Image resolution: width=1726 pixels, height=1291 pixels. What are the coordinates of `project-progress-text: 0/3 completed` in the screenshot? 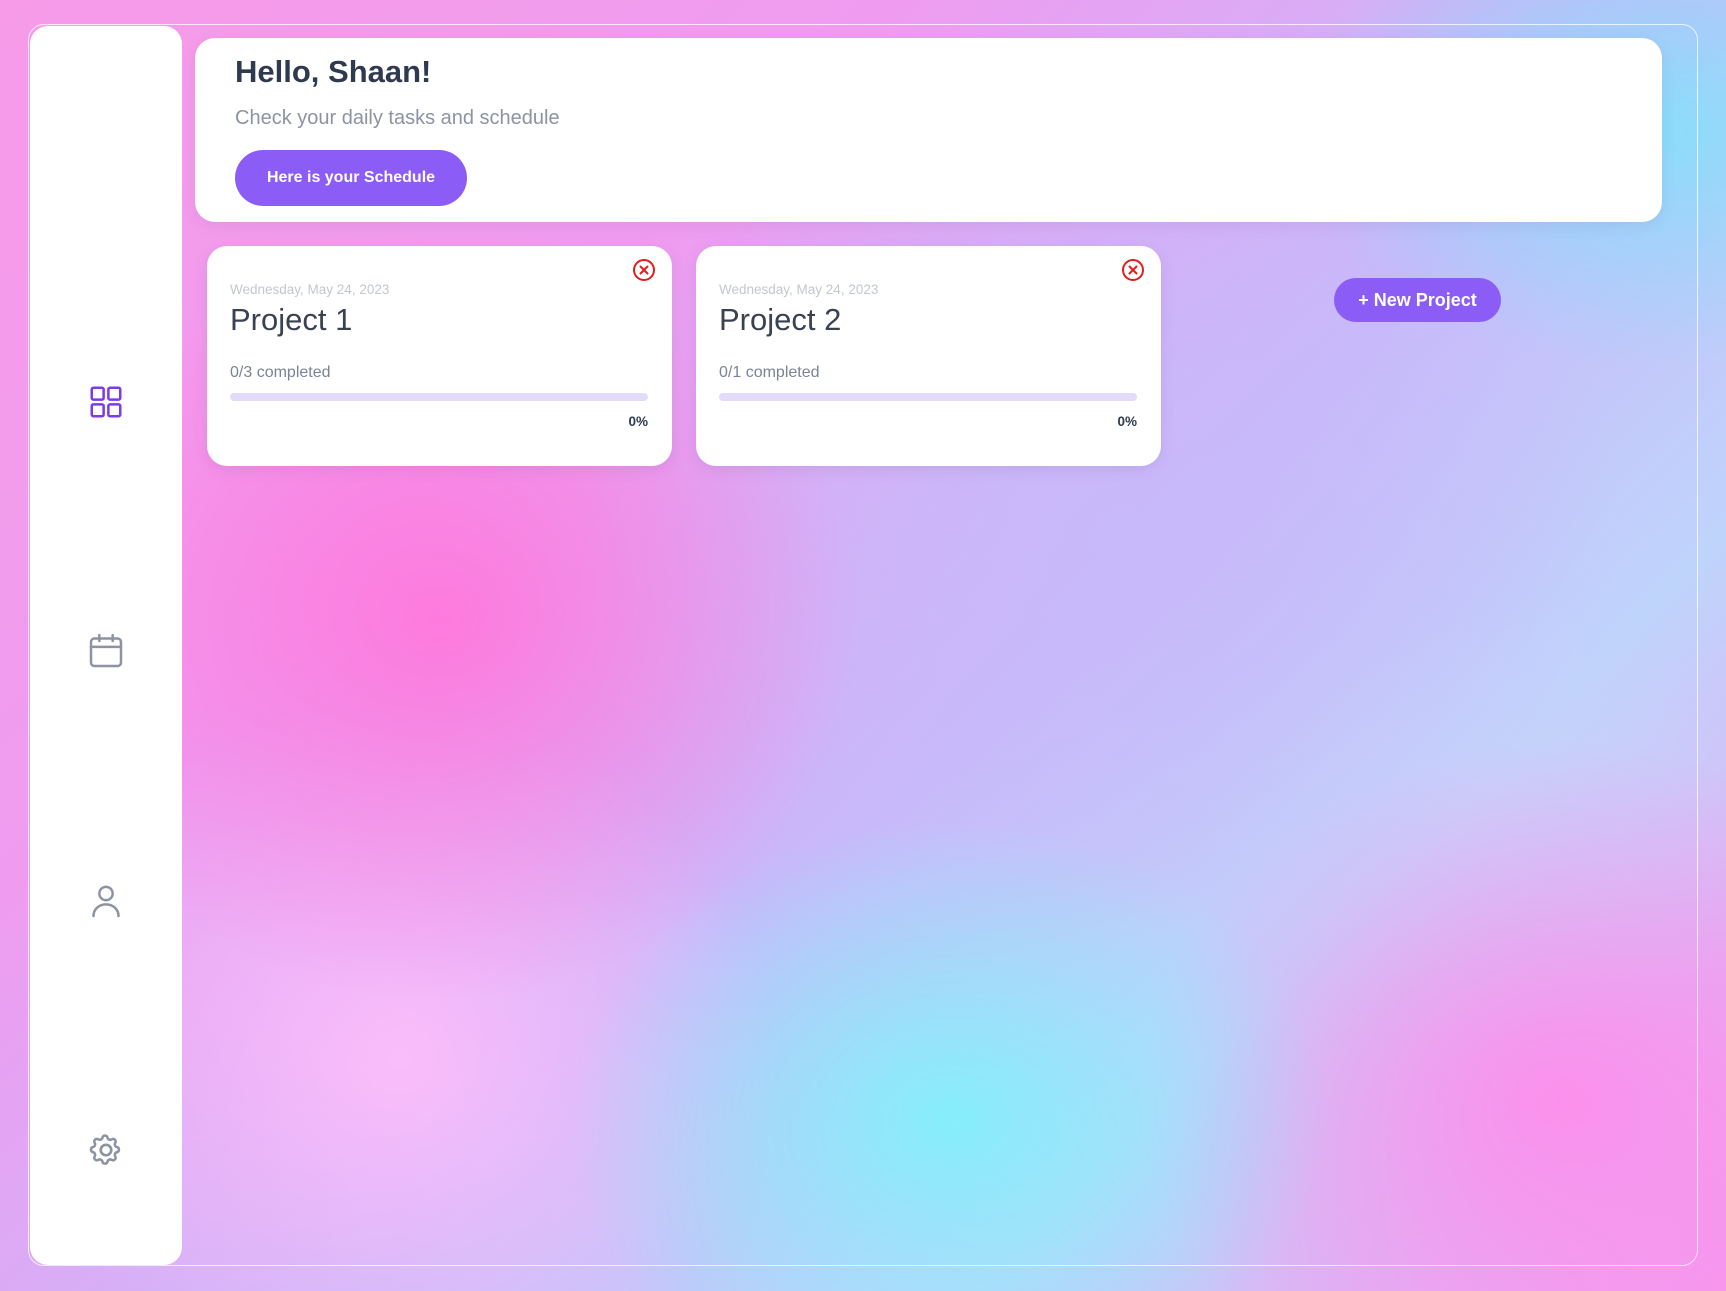 It's located at (280, 372).